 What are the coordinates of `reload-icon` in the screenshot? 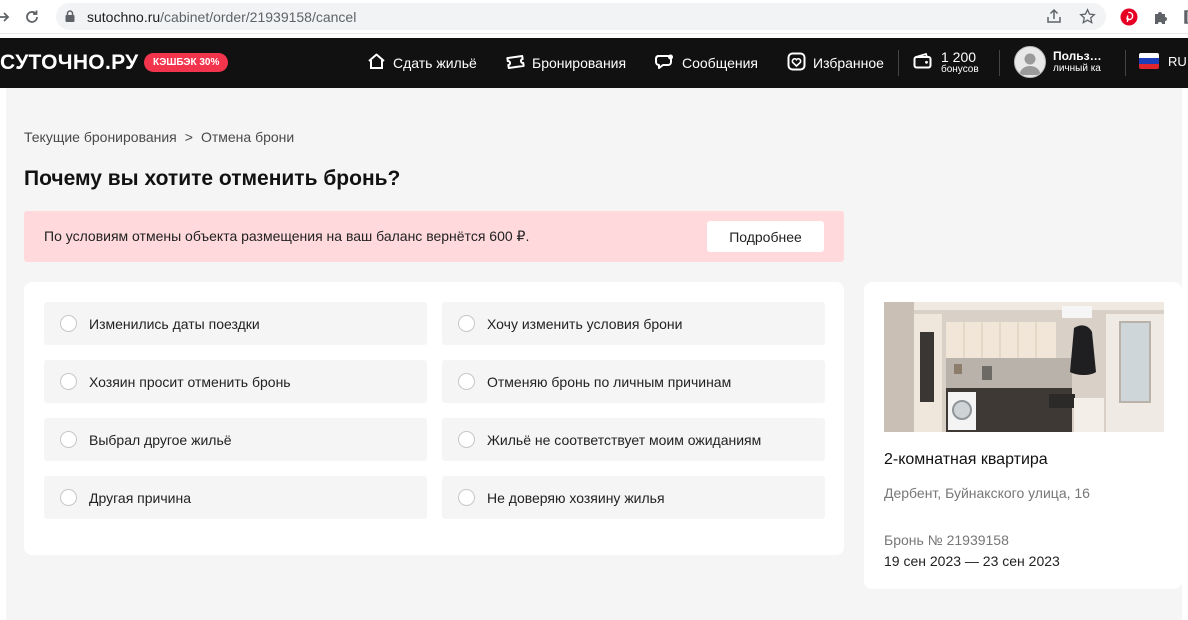 It's located at (32, 17).